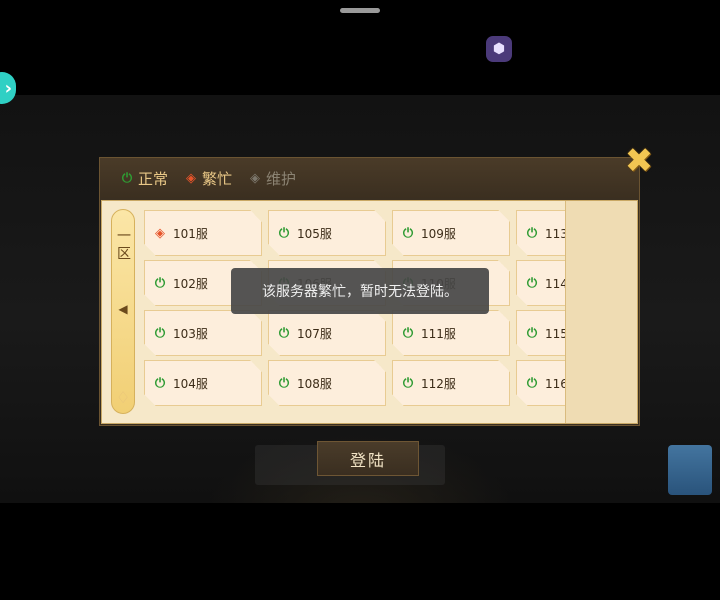  I want to click on background-blue-tile, so click(690, 470).